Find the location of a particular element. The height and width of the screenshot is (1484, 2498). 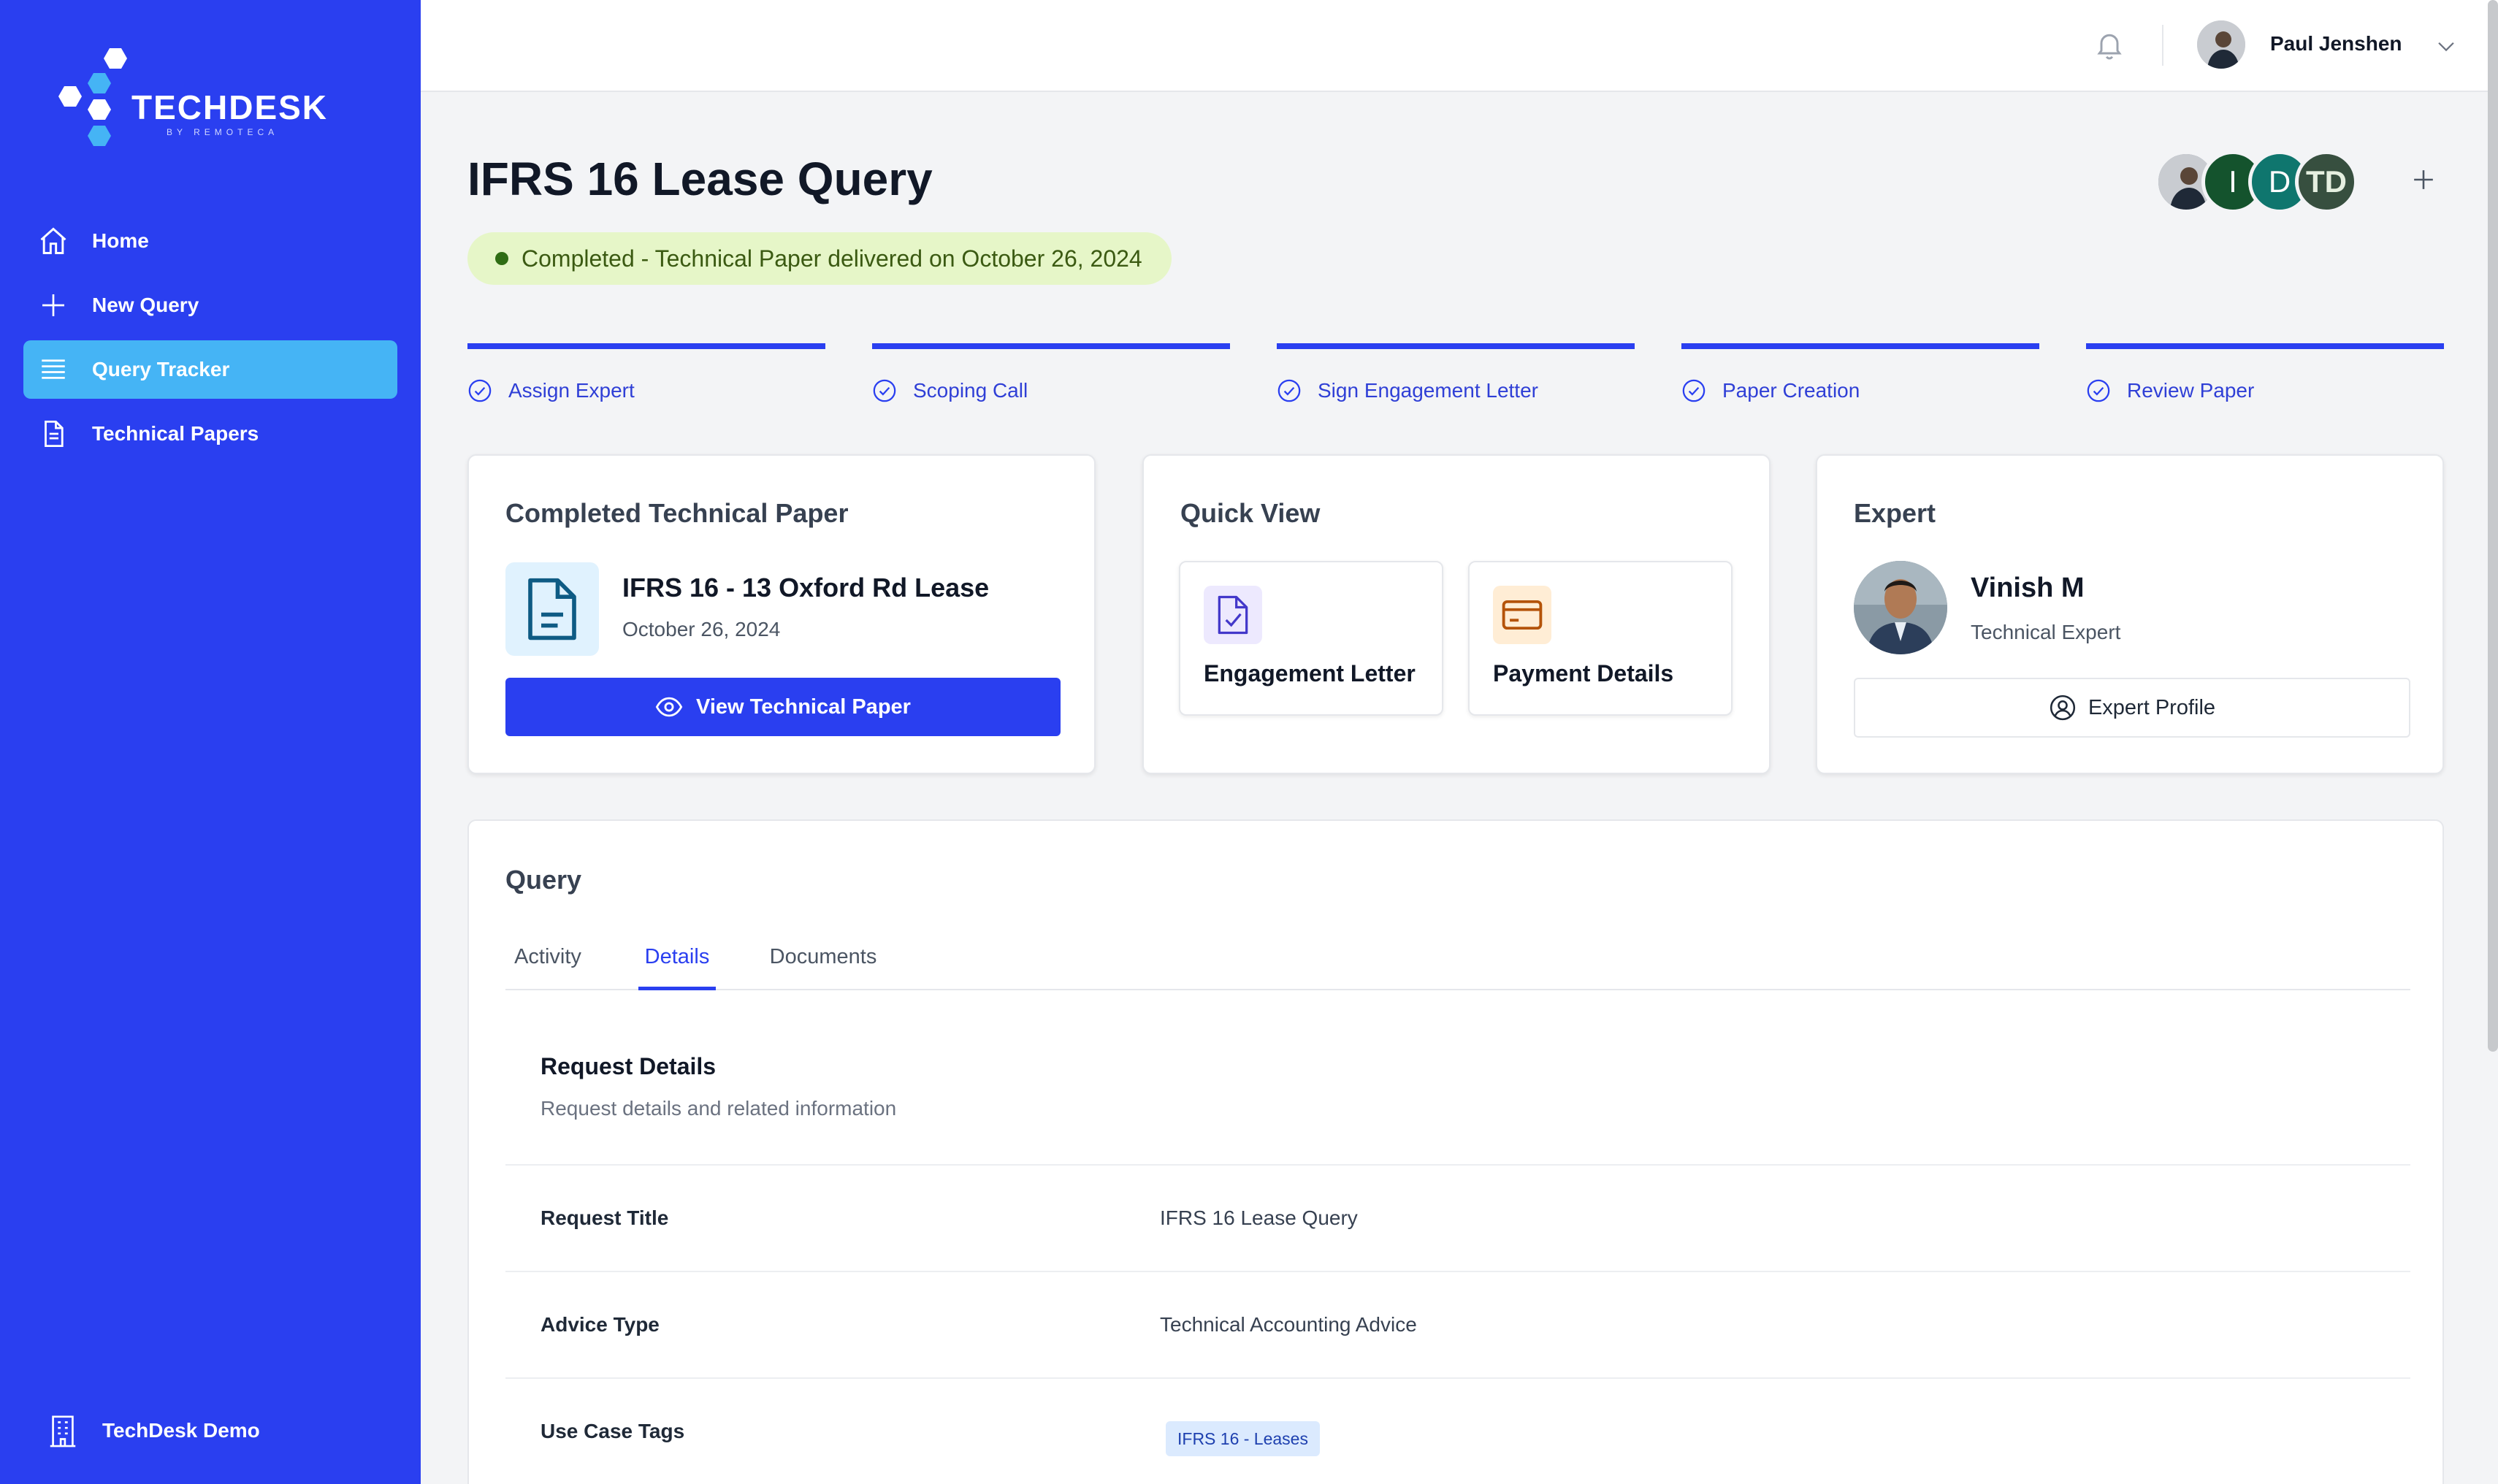

techdesk-logo: TECHDESK BY REMOTECA is located at coordinates (197, 98).